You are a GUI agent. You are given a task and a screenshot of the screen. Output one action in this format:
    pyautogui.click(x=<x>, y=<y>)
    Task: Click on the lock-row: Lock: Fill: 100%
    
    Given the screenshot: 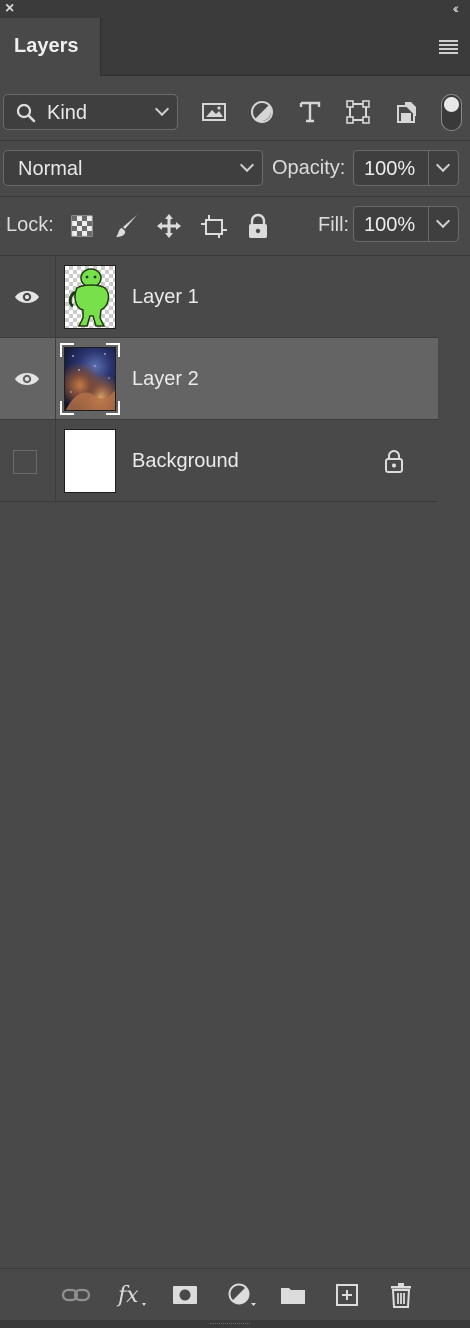 What is the action you would take?
    pyautogui.click(x=235, y=226)
    